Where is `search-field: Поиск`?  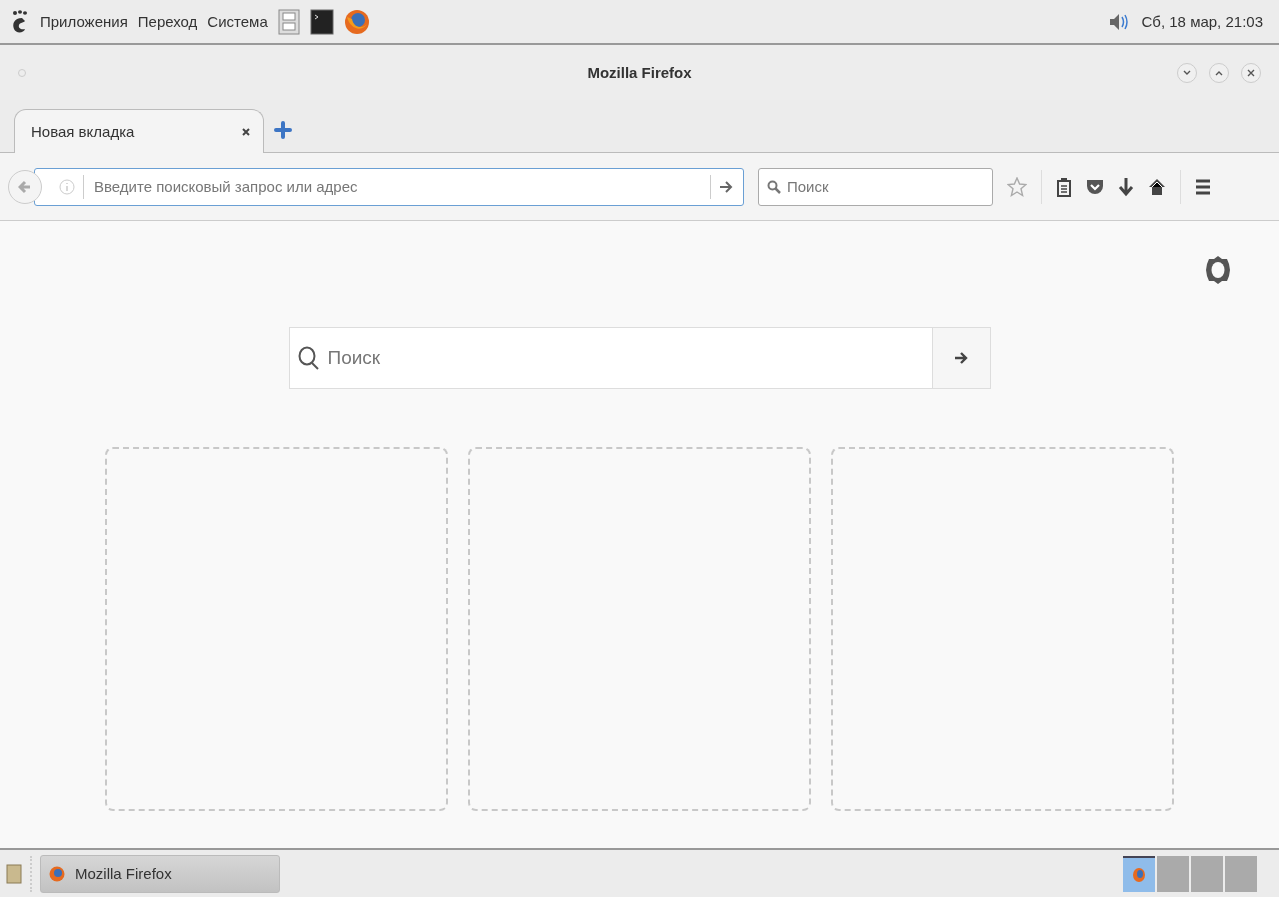 search-field: Поиск is located at coordinates (875, 186).